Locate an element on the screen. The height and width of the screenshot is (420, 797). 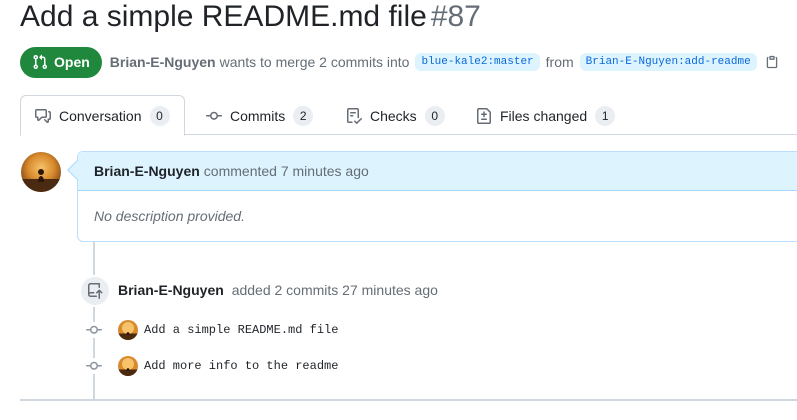
base-branch: blue-kale2:master is located at coordinates (477, 62).